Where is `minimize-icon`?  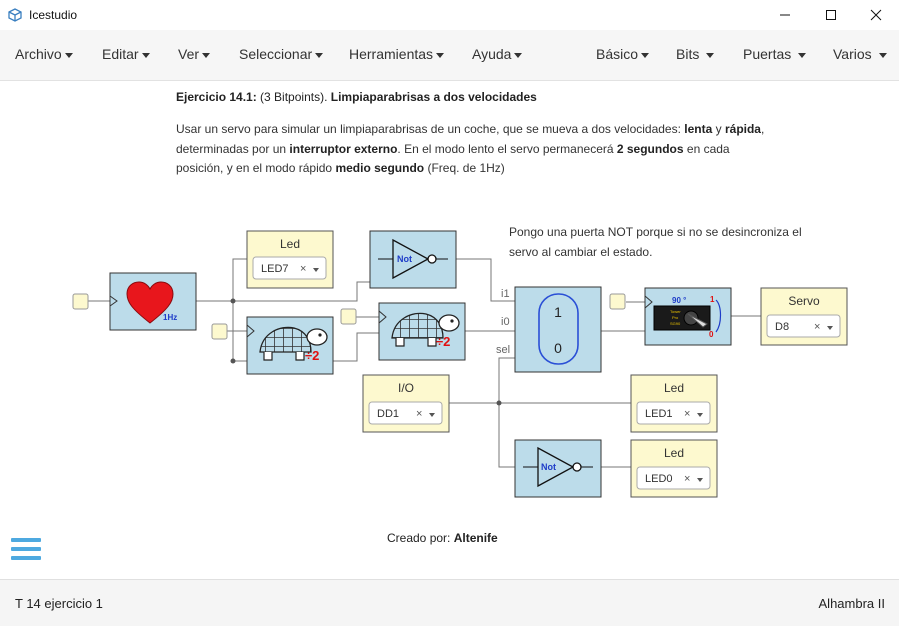 minimize-icon is located at coordinates (785, 15).